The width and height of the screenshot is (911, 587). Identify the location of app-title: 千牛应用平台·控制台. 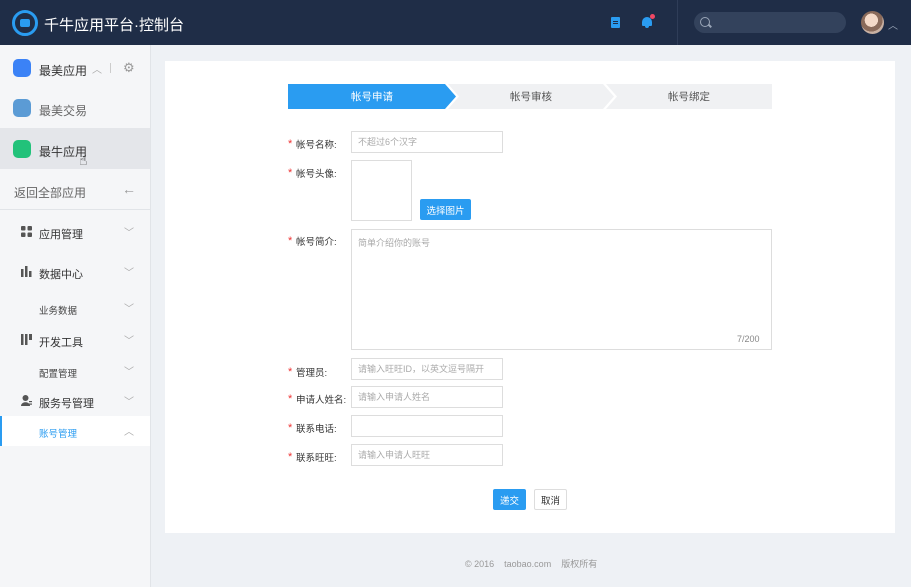
(114, 25).